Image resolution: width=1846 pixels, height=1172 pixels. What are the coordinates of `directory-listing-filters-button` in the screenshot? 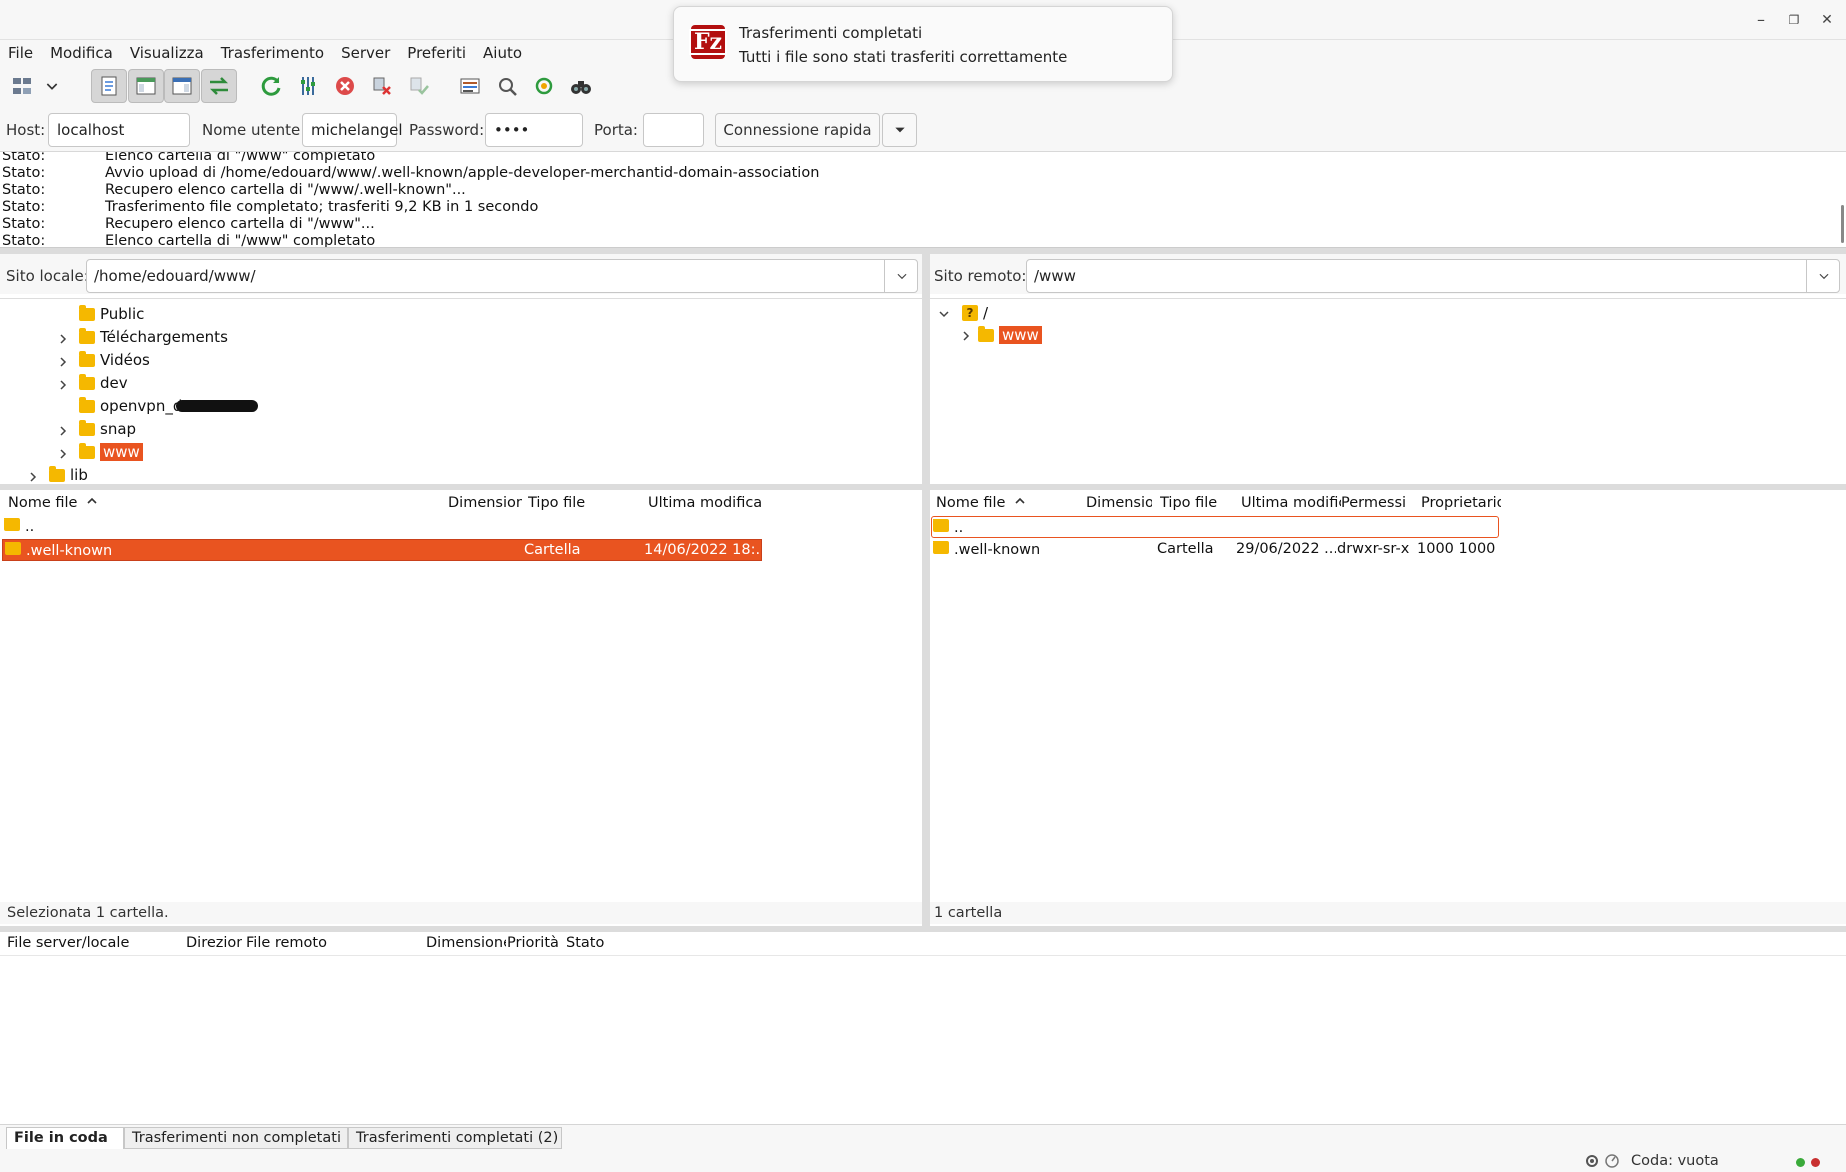 It's located at (470, 86).